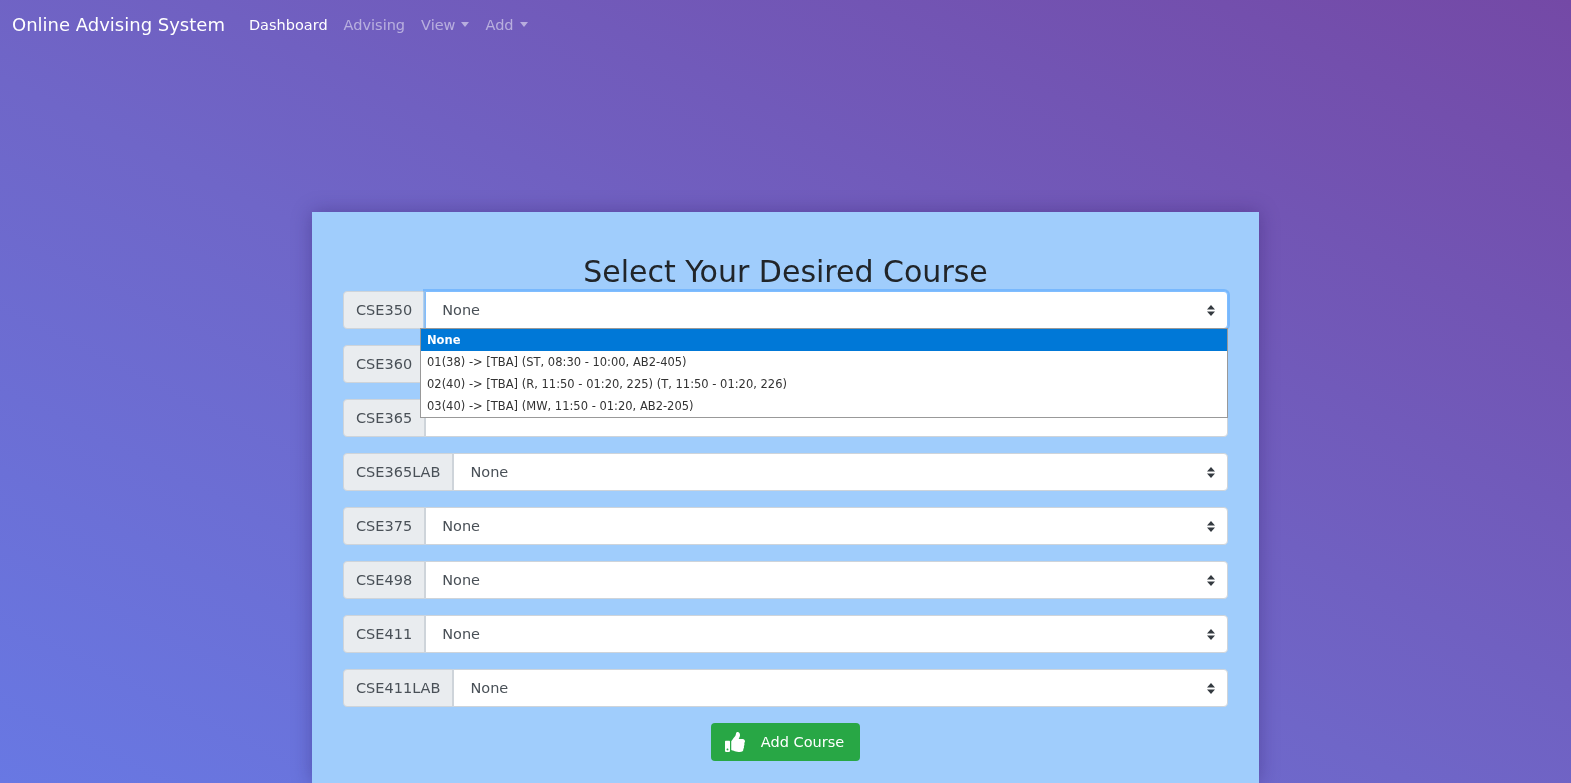  What do you see at coordinates (384, 580) in the screenshot?
I see `course-code: CSE498` at bounding box center [384, 580].